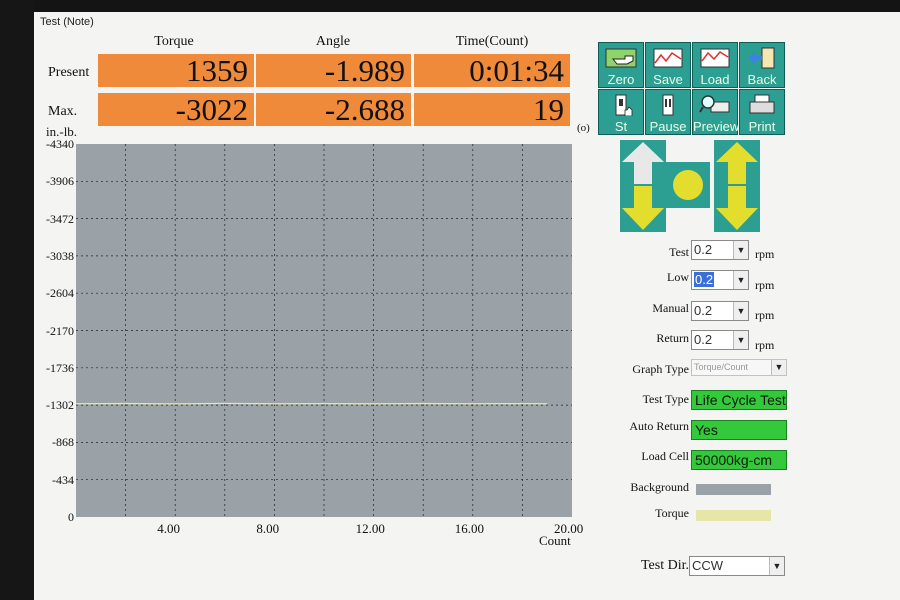  I want to click on column-header-time: Time(Count), so click(492, 41).